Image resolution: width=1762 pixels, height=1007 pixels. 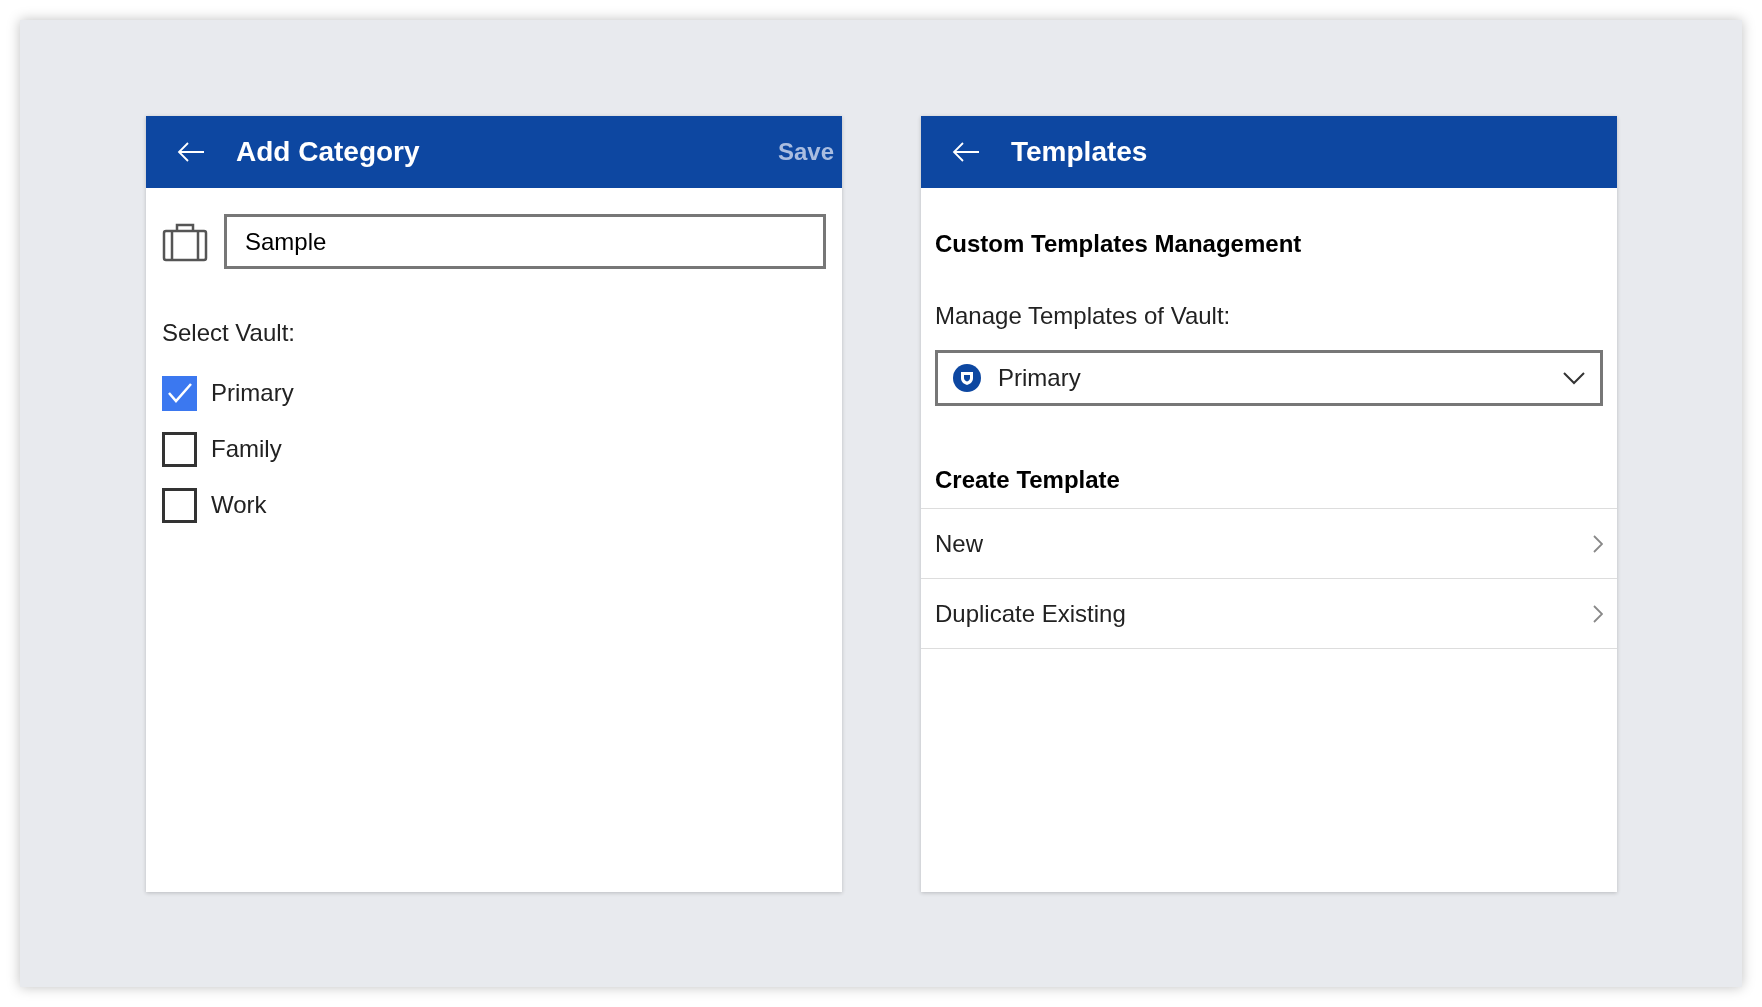 What do you see at coordinates (239, 505) in the screenshot?
I see `vault-label: Work` at bounding box center [239, 505].